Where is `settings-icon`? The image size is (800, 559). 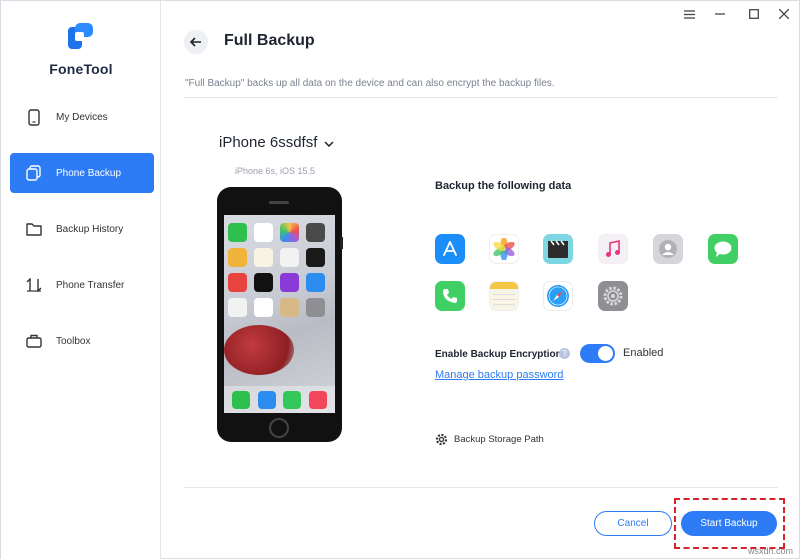 settings-icon is located at coordinates (613, 296).